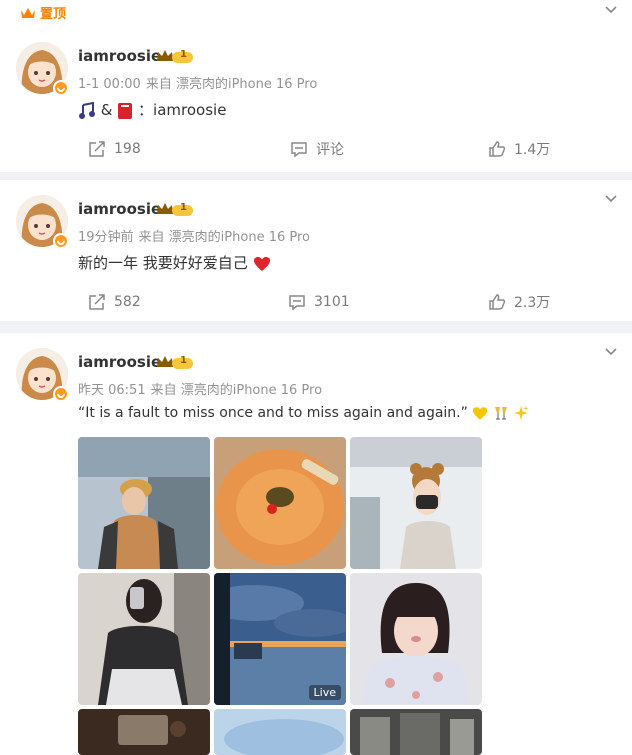  I want to click on champagne-icon, so click(500, 413).